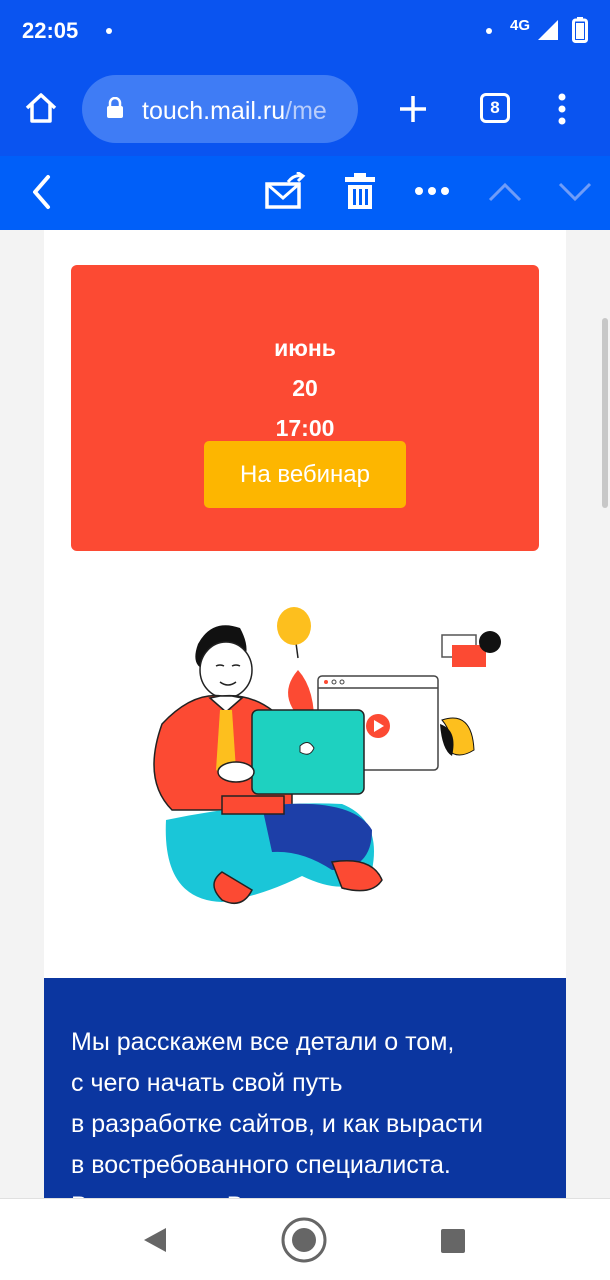  Describe the element at coordinates (360, 191) in the screenshot. I see `trash-icon` at that location.